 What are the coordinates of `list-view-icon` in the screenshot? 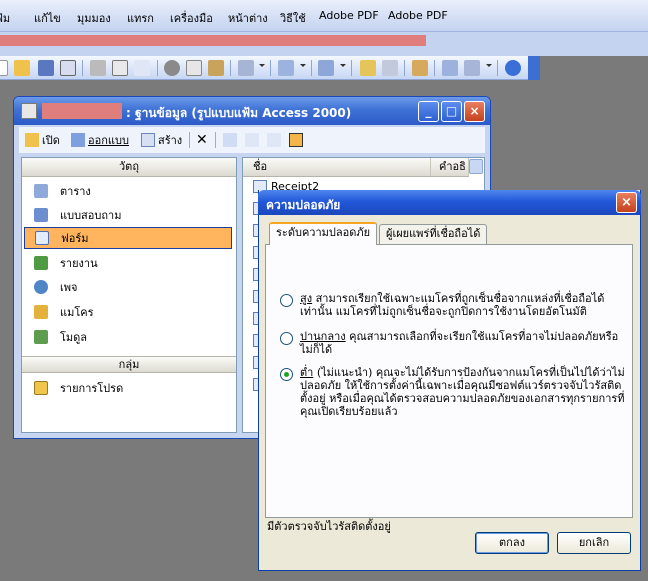 It's located at (274, 140).